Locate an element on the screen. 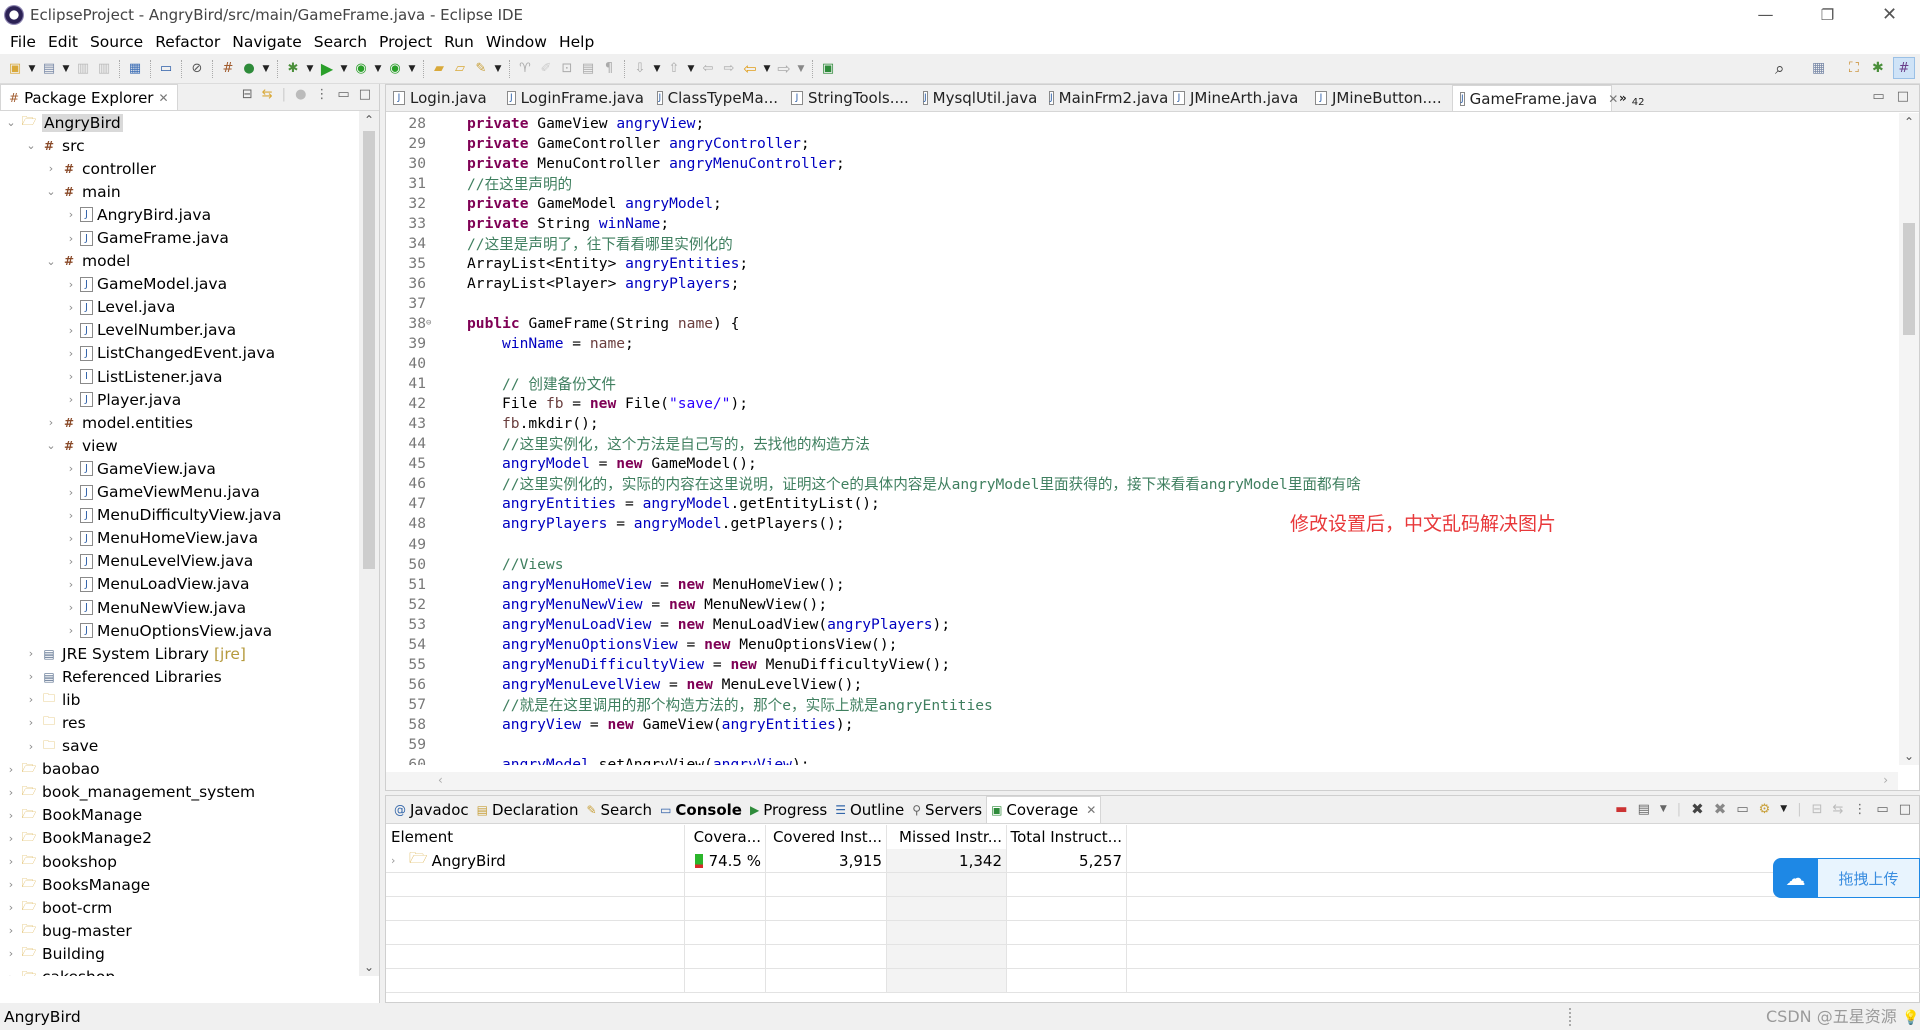 This screenshot has height=1030, width=1920. new-package-icon: # is located at coordinates (228, 69).